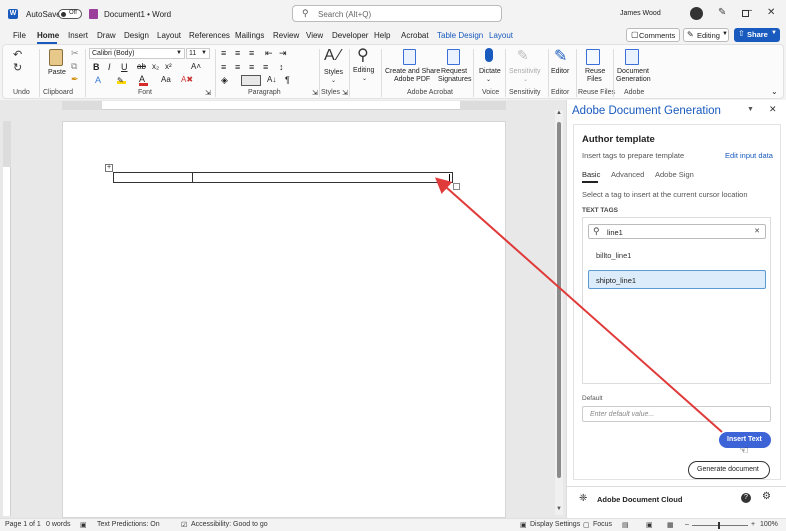  I want to click on display-settings: Display Settings, so click(555, 524).